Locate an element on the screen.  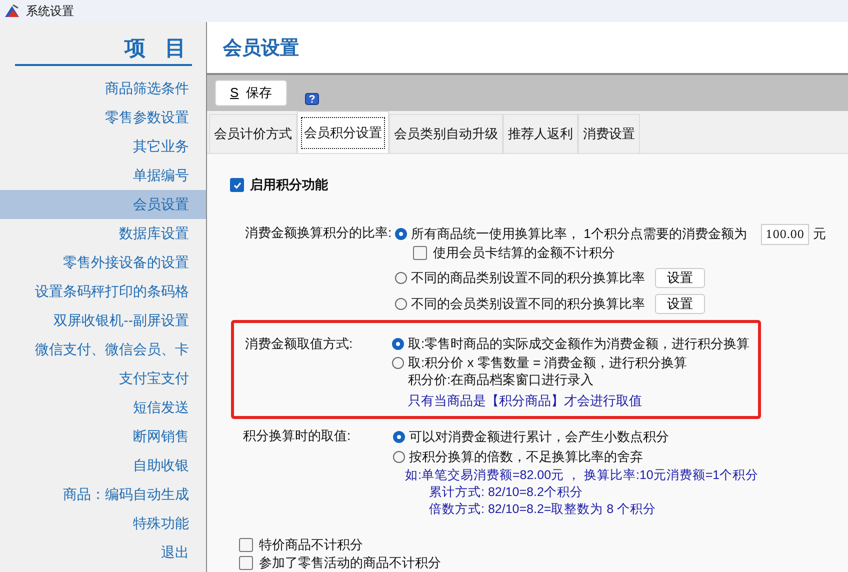
sidebar-item: 特殊功能 is located at coordinates (103, 523).